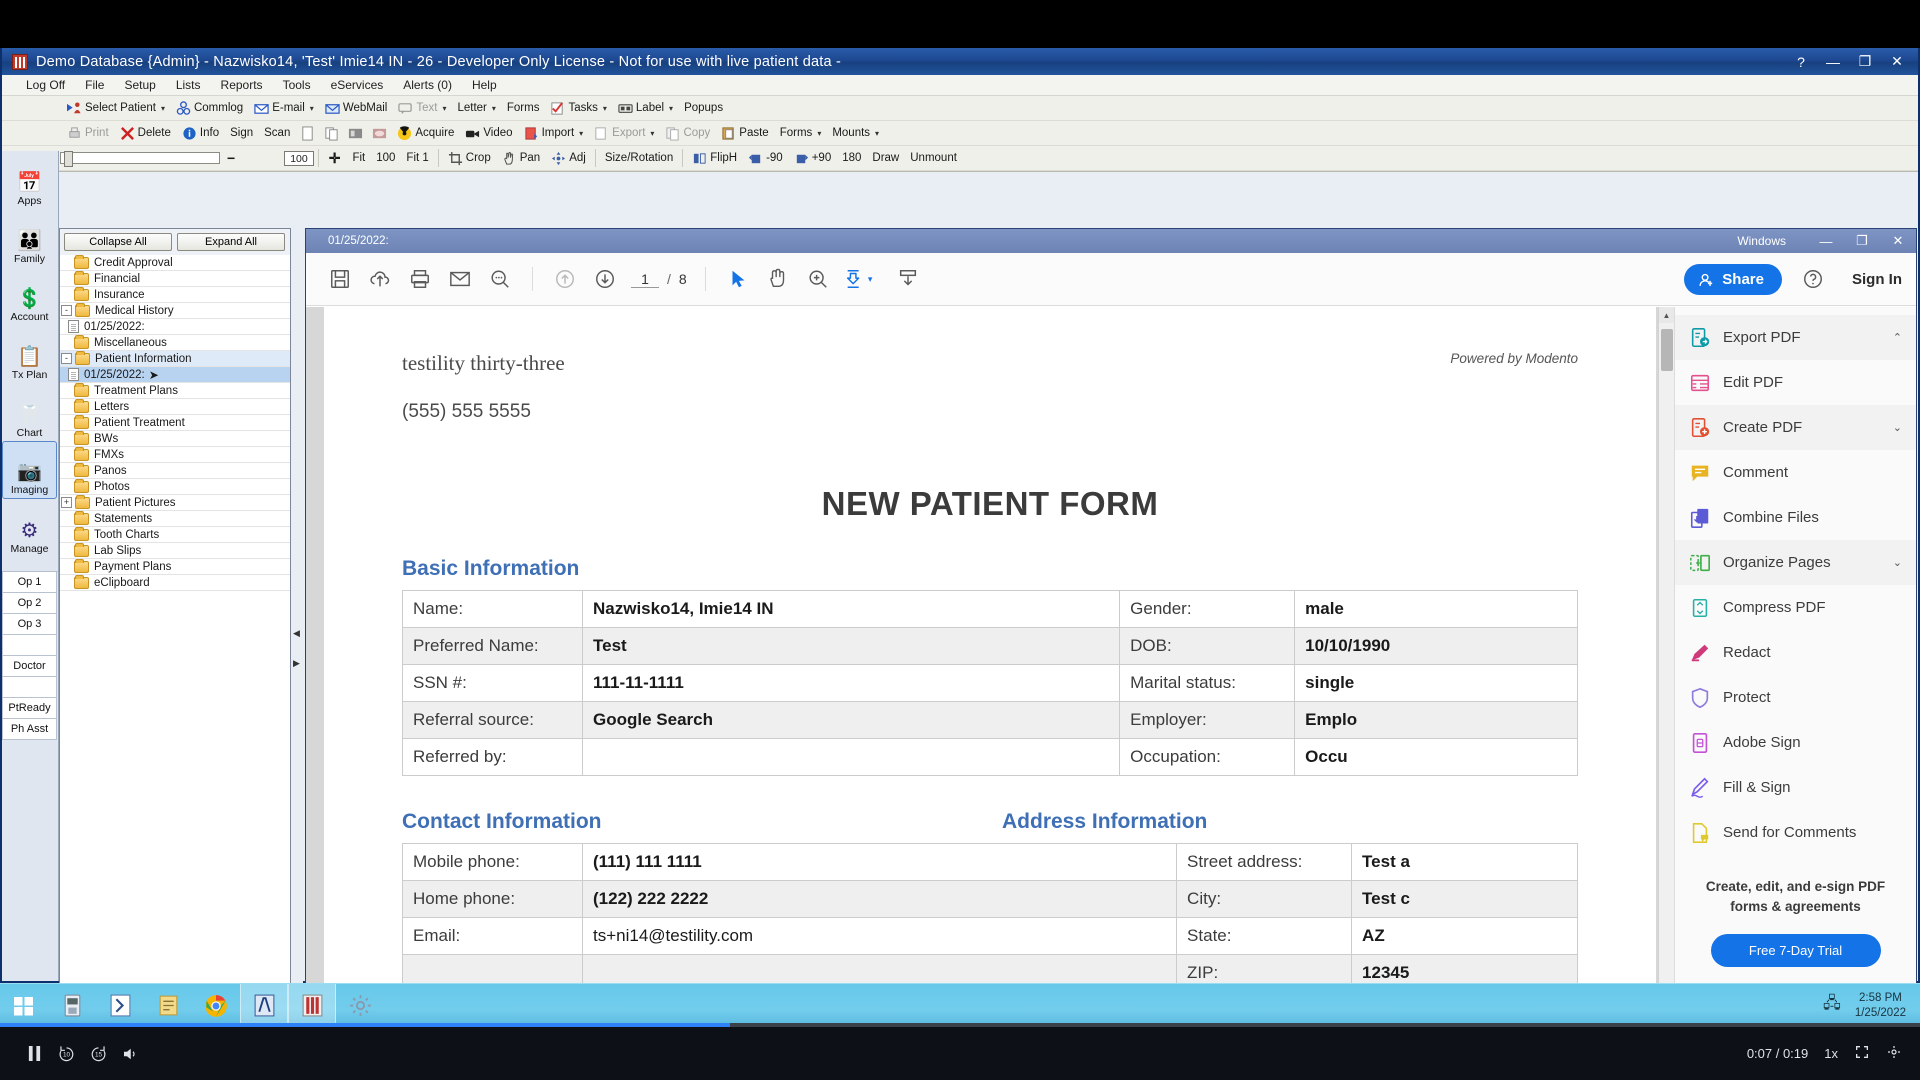 The image size is (1920, 1080). What do you see at coordinates (175, 262) in the screenshot?
I see `tree-item-credit-approval: Credit Approval` at bounding box center [175, 262].